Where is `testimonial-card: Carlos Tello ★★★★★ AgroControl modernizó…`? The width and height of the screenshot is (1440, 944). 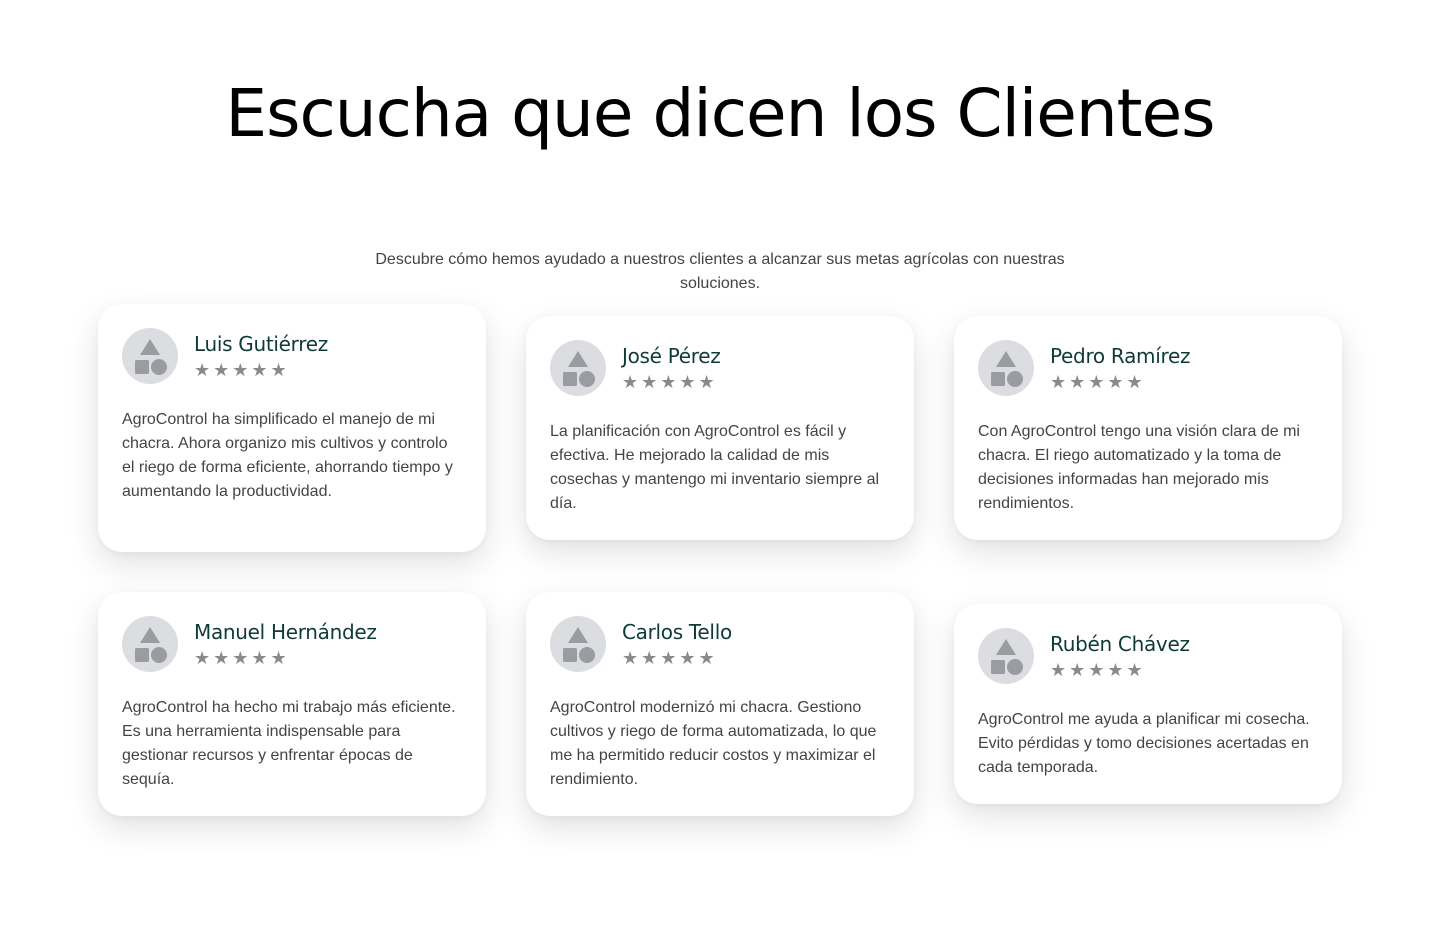
testimonial-card: Carlos Tello ★★★★★ AgroControl modernizó… is located at coordinates (720, 704).